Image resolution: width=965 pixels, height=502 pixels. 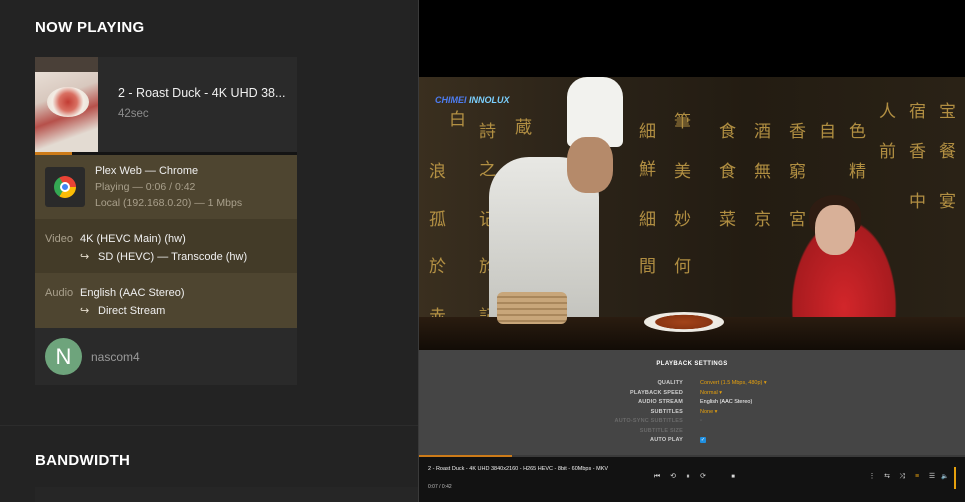 What do you see at coordinates (63, 356) in the screenshot?
I see `avatar: N` at bounding box center [63, 356].